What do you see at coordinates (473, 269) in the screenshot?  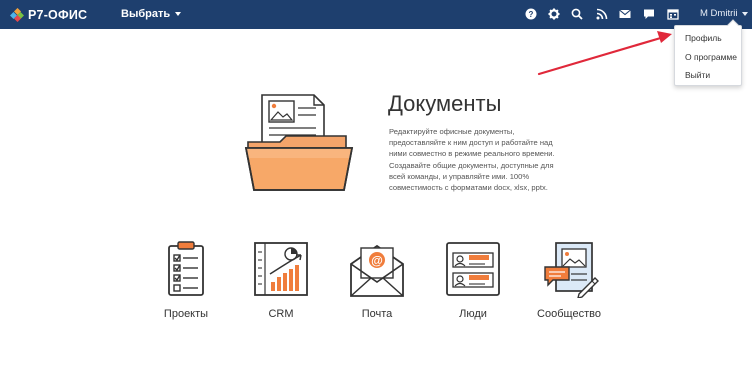 I see `people-icon` at bounding box center [473, 269].